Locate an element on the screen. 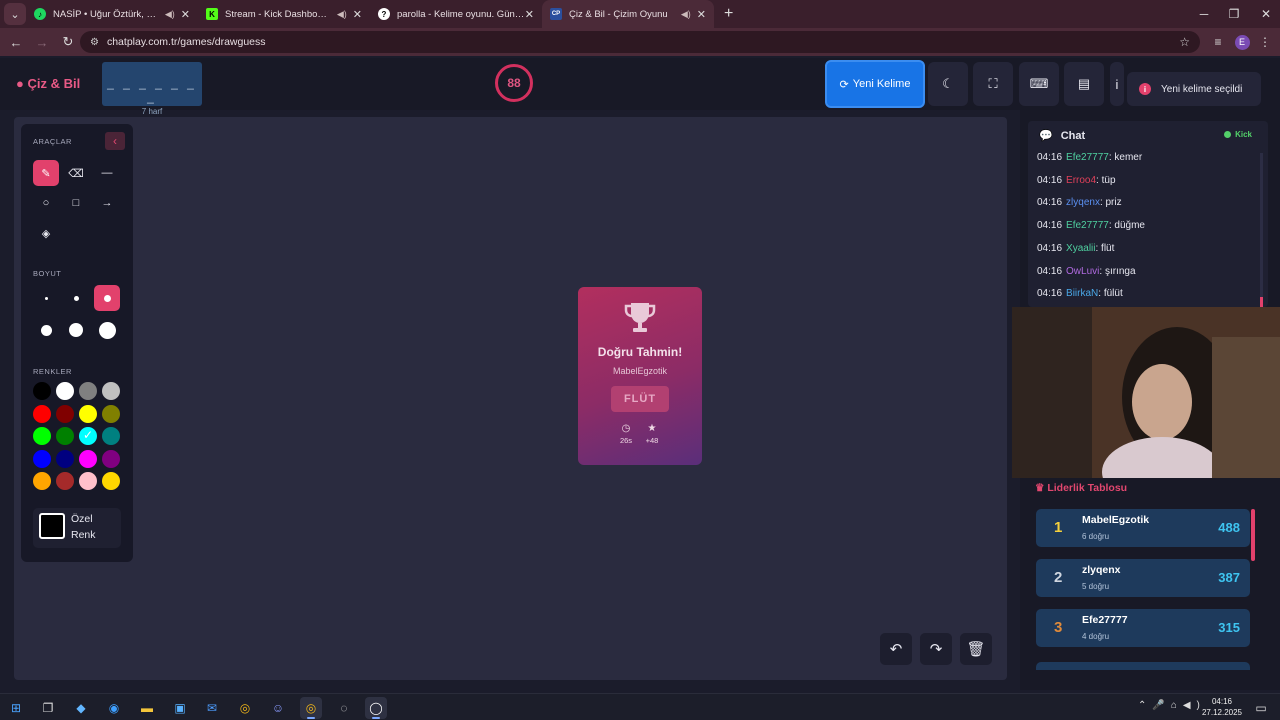 The height and width of the screenshot is (720, 1280). media-control-icon: ≡ is located at coordinates (1218, 42).